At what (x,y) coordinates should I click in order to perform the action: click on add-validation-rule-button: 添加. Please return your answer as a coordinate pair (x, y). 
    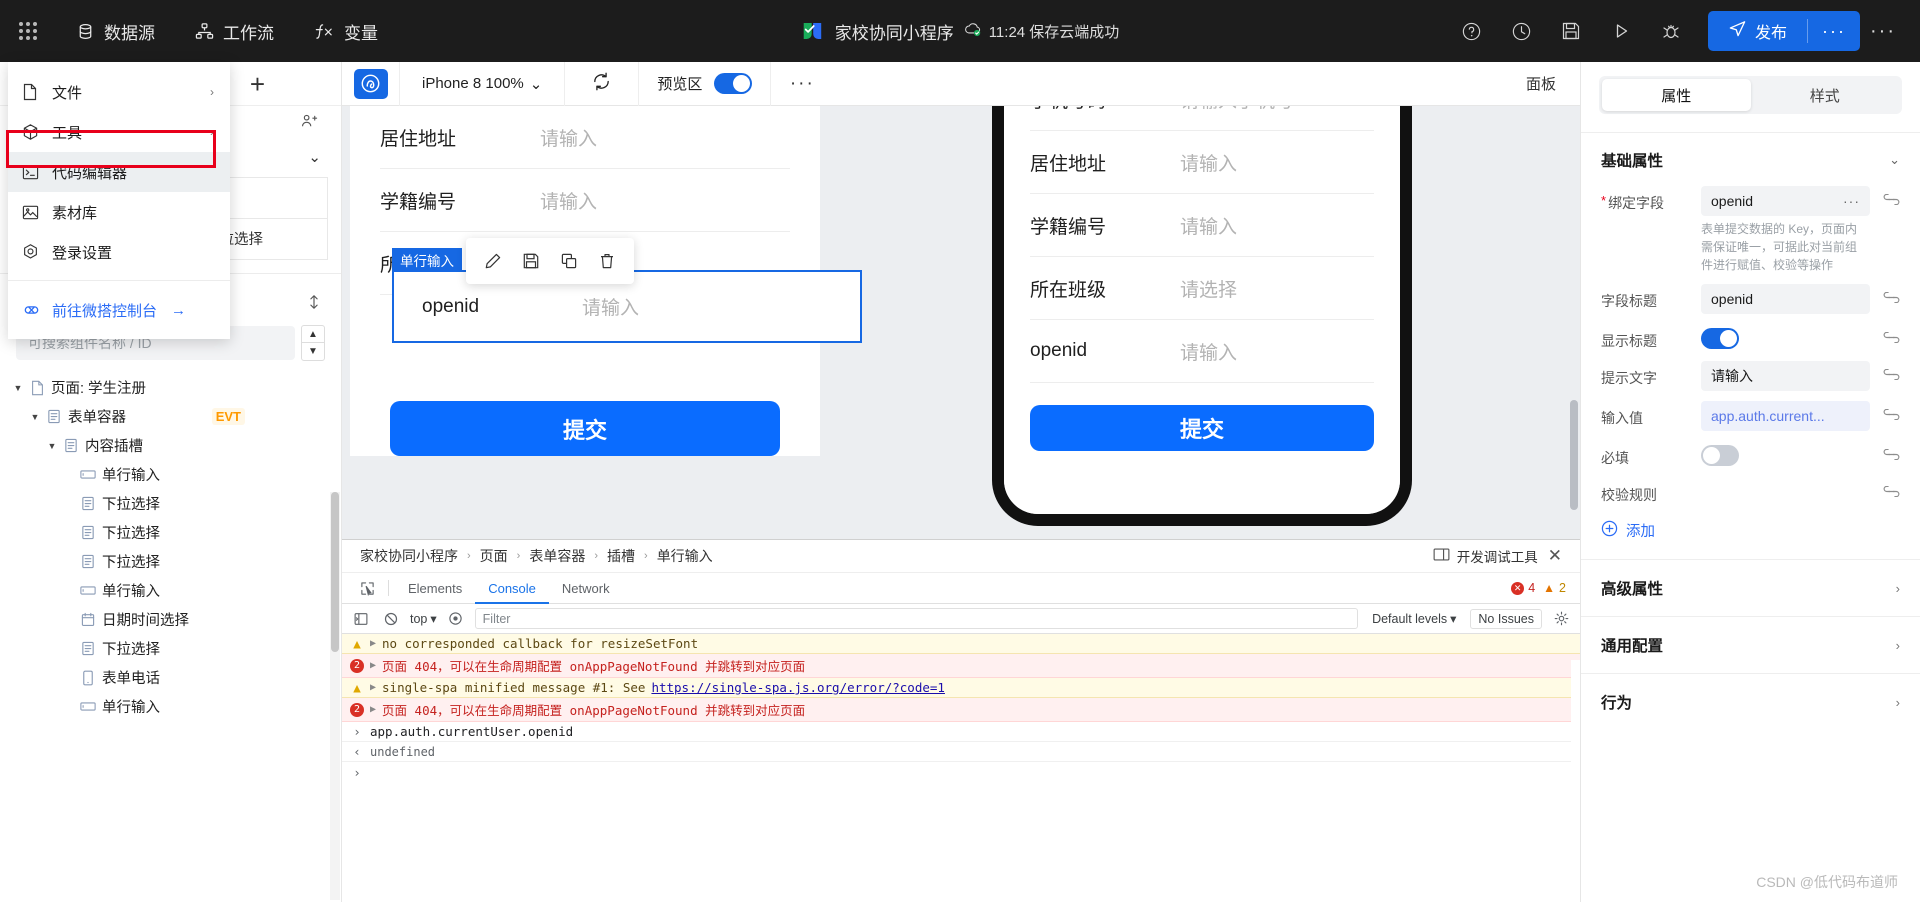
    Looking at the image, I should click on (1750, 527).